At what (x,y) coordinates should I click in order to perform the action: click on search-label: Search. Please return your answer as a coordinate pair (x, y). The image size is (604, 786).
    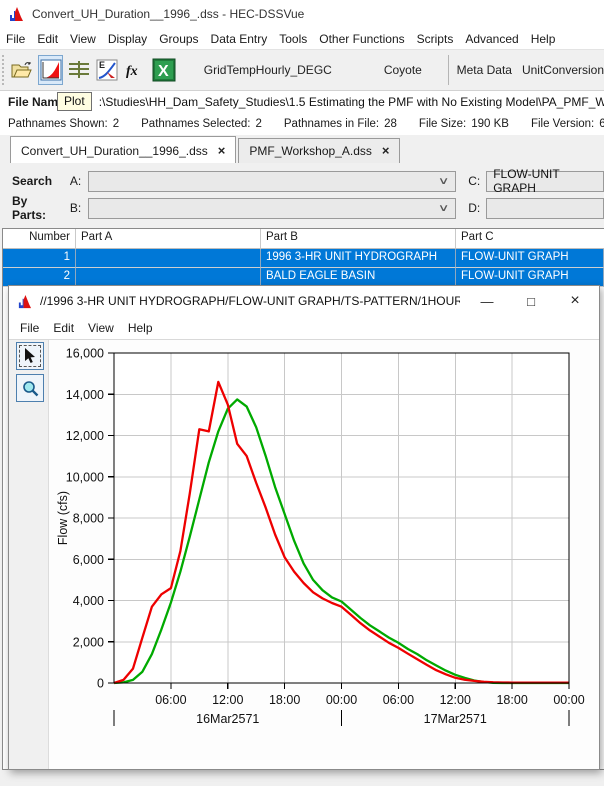
    Looking at the image, I should click on (32, 181).